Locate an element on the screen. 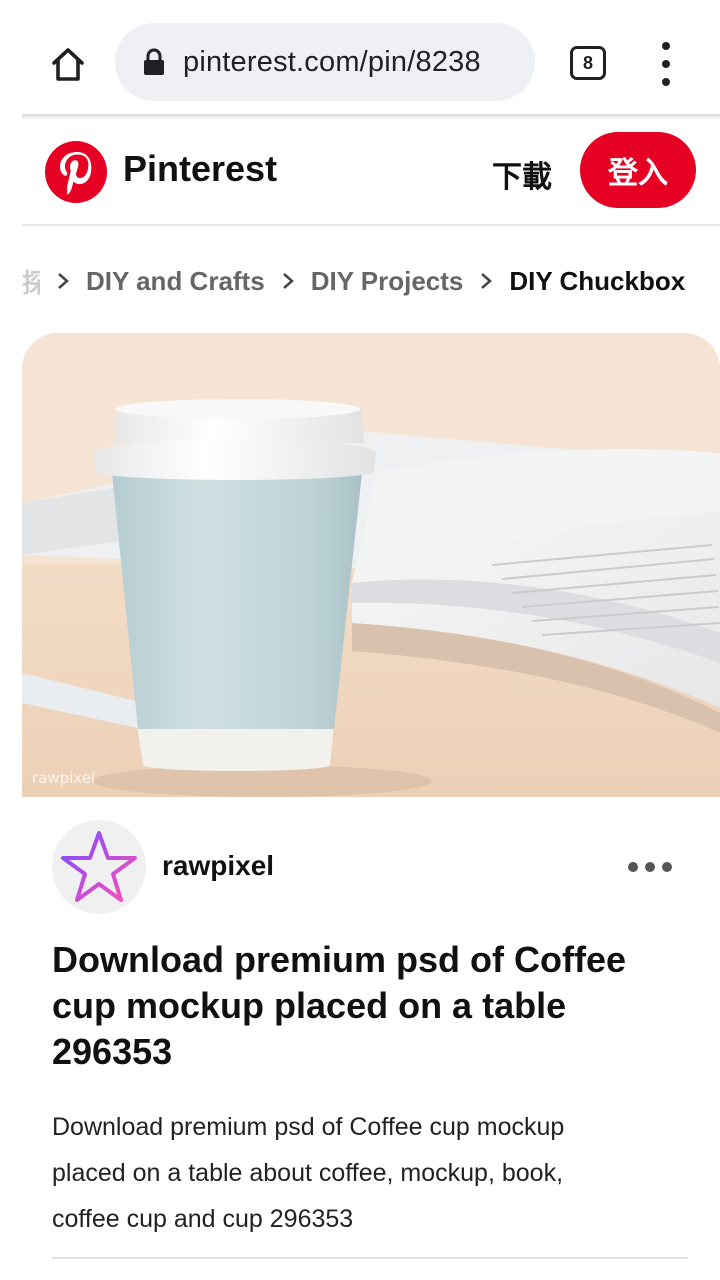 This screenshot has width=720, height=1280. breadcrumb-current: DIY Chuckbox is located at coordinates (597, 281).